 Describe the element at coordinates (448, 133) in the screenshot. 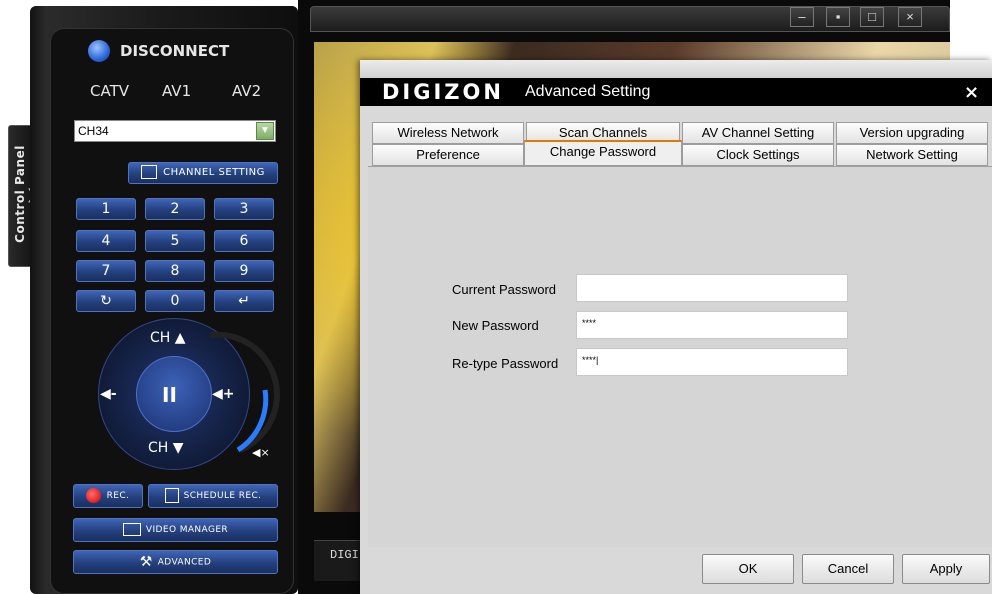

I see `tab-wireless-network: Wireless Network` at that location.